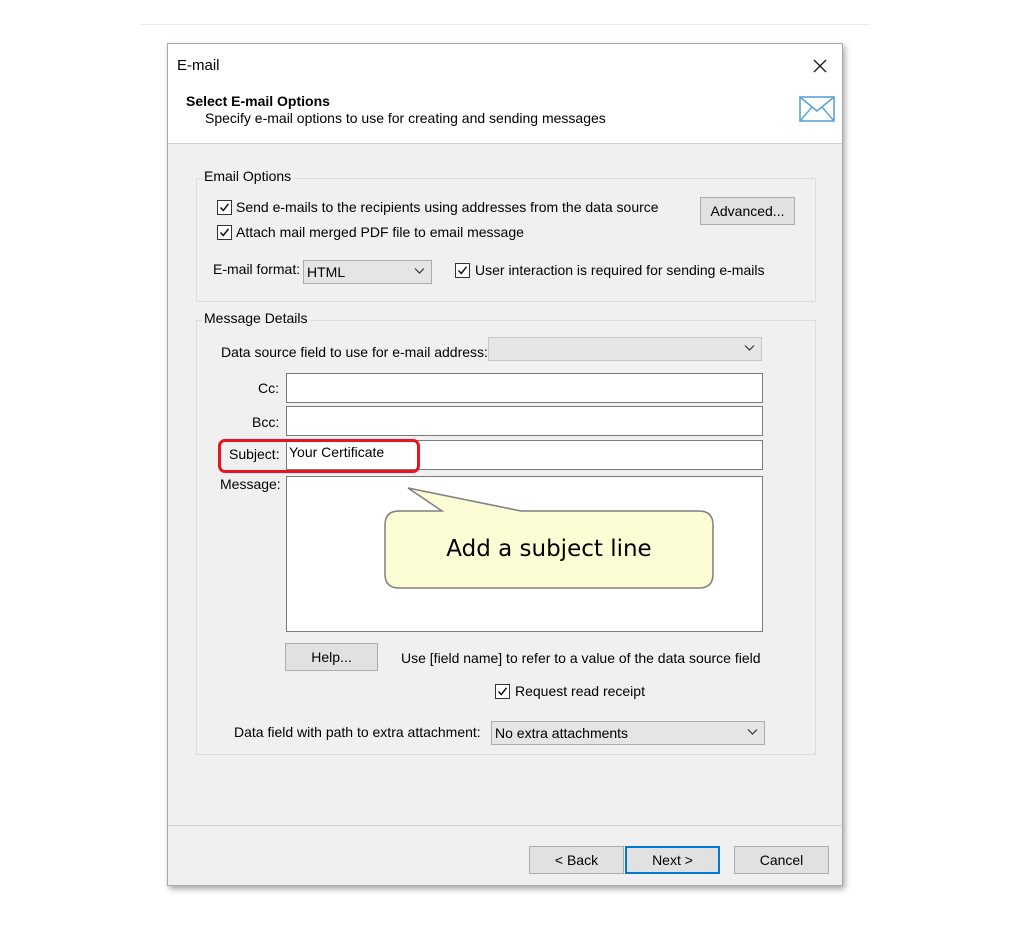  I want to click on send-to-recipients-checkbox, so click(224, 207).